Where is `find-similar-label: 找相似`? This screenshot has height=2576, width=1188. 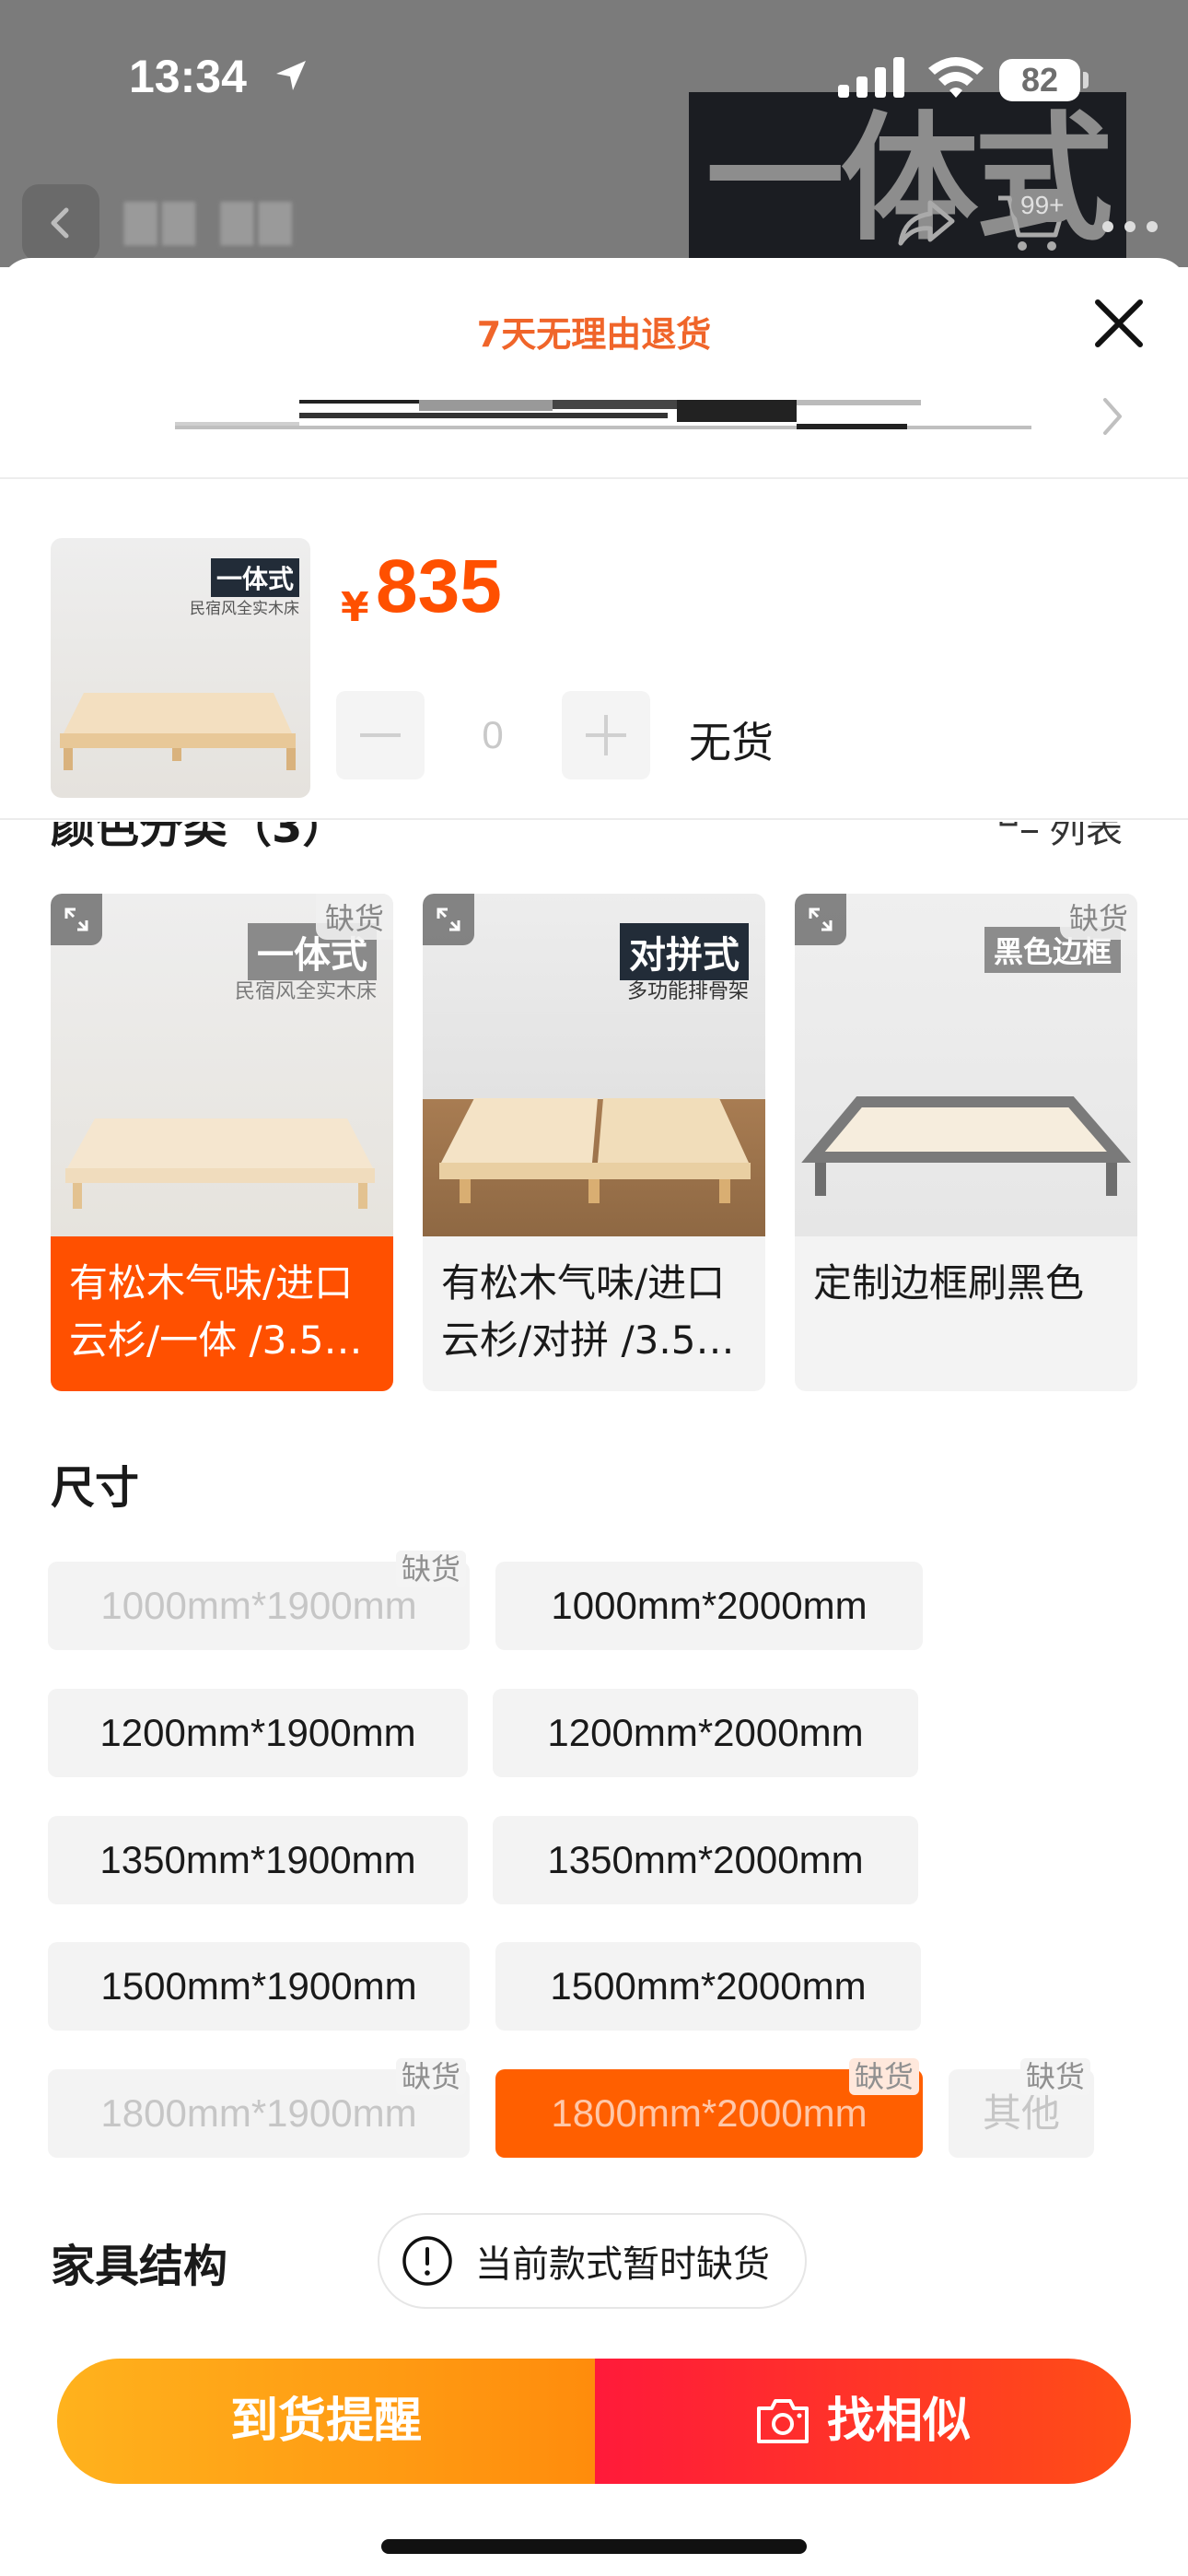
find-similar-label: 找相似 is located at coordinates (898, 2421).